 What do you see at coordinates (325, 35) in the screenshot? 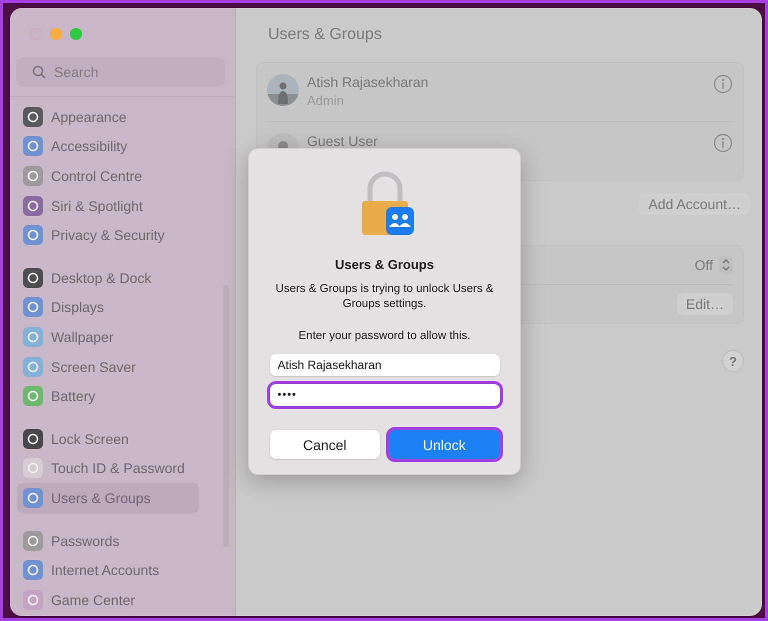
I see `page-title: Users & Groups` at bounding box center [325, 35].